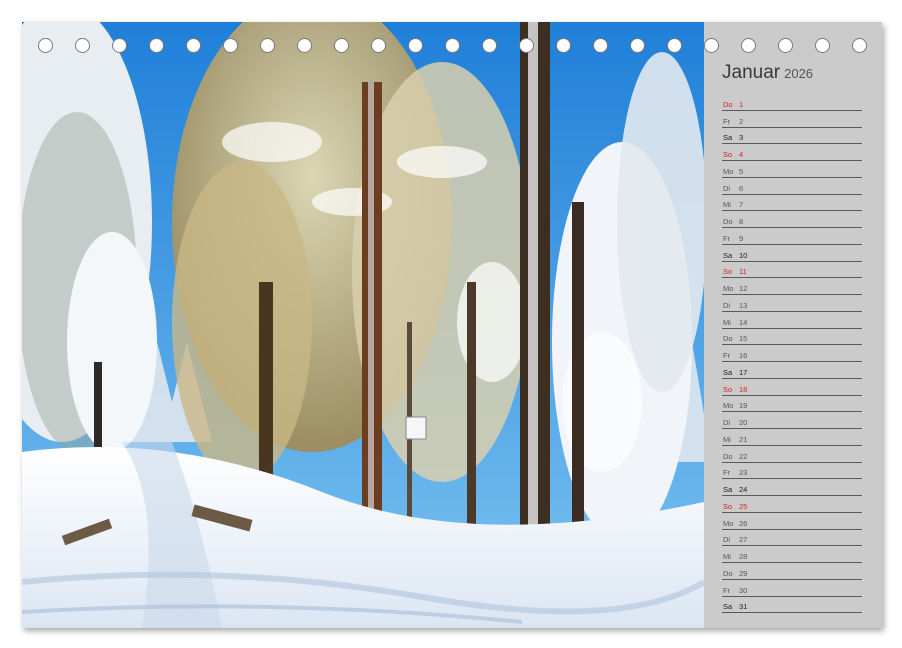 This screenshot has width=902, height=648. I want to click on day-row: Mo 26, so click(792, 521).